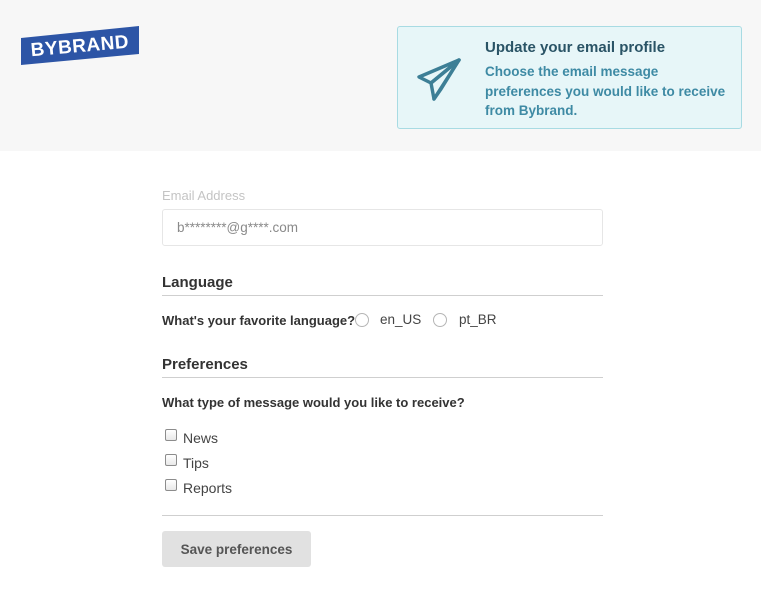  Describe the element at coordinates (204, 195) in the screenshot. I see `email-label: Email Address` at that location.